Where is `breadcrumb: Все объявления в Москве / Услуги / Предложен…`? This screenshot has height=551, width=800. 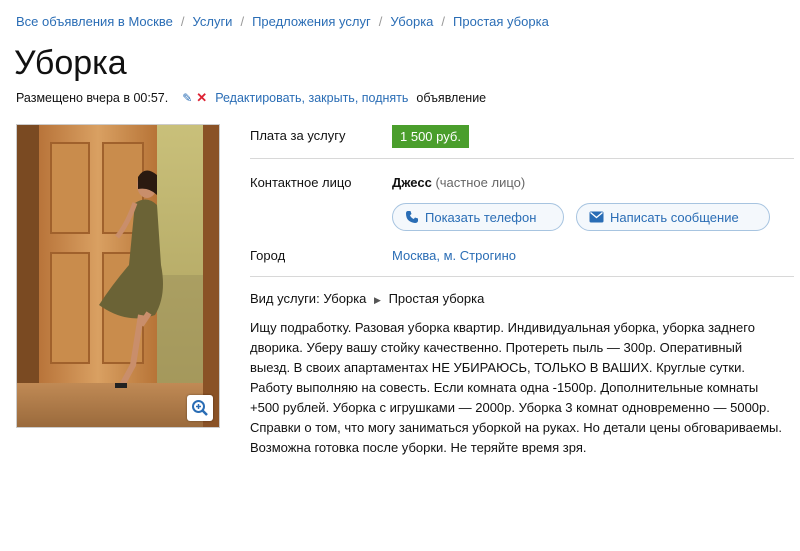 breadcrumb: Все объявления в Москве / Услуги / Предложен… is located at coordinates (282, 21).